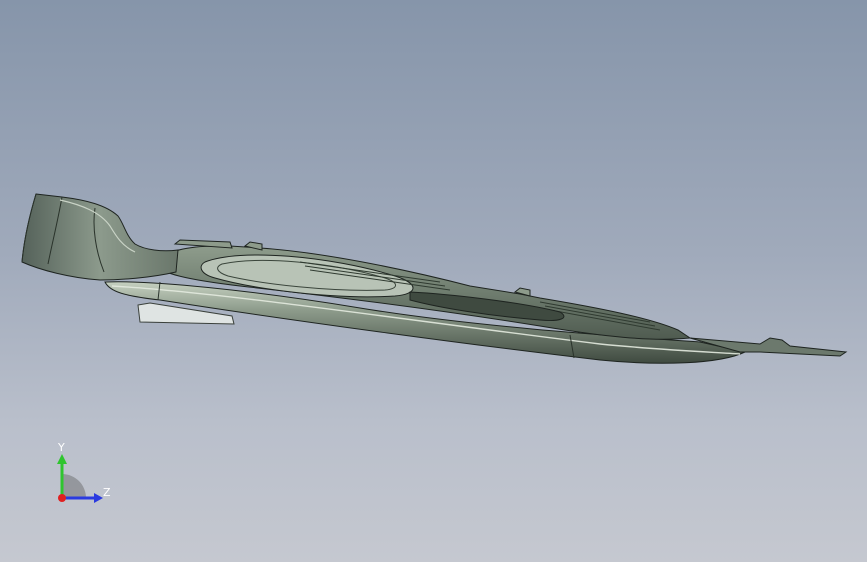  I want to click on axis-triad: Y Z, so click(84, 472).